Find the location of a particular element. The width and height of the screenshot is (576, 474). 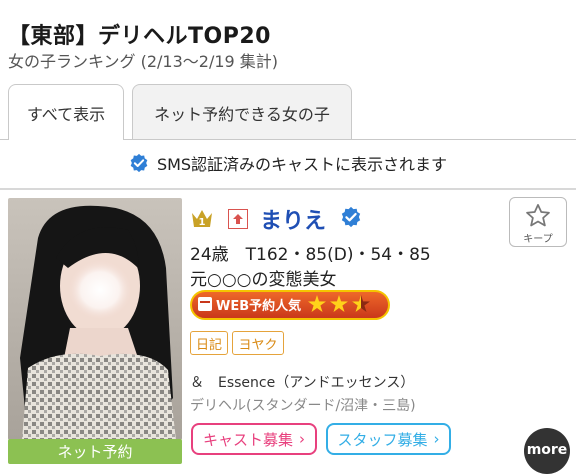

keep-label: キープ is located at coordinates (538, 239).